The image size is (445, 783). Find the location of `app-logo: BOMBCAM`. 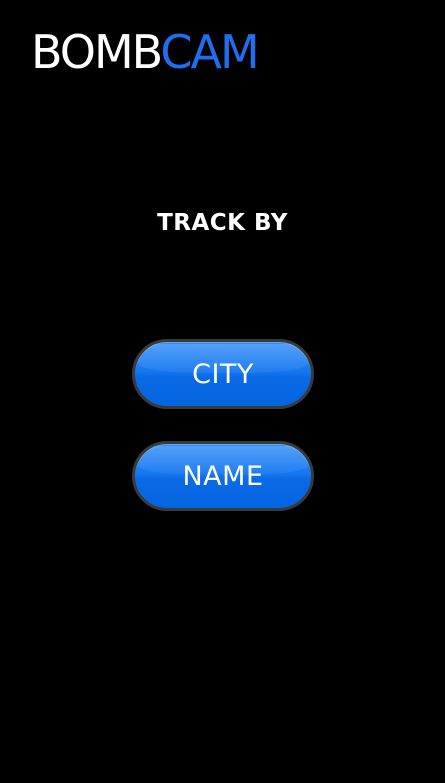

app-logo: BOMBCAM is located at coordinates (145, 52).